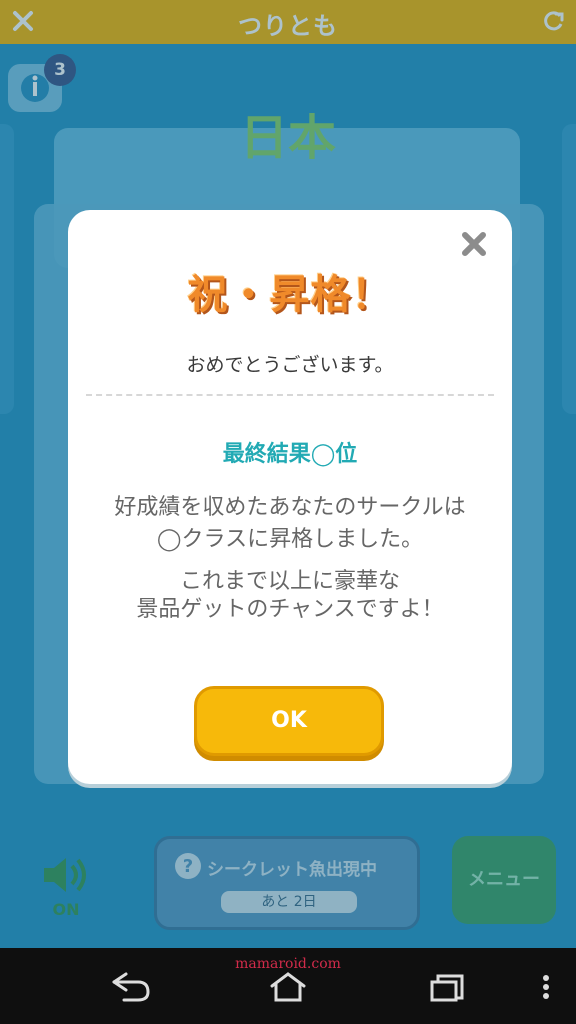  I want to click on final-result: 最終結果◯位, so click(290, 454).